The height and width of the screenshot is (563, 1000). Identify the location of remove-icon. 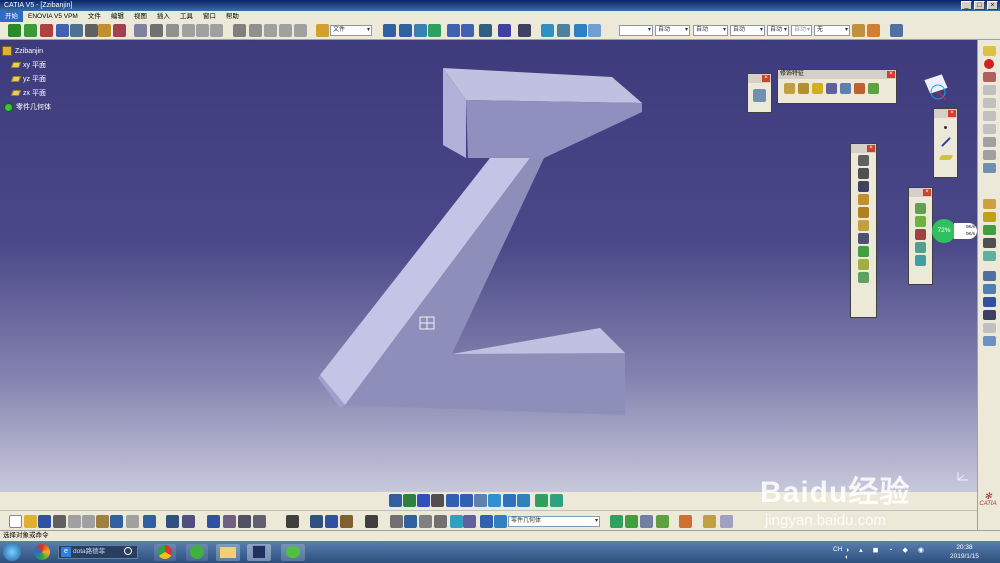
(989, 243).